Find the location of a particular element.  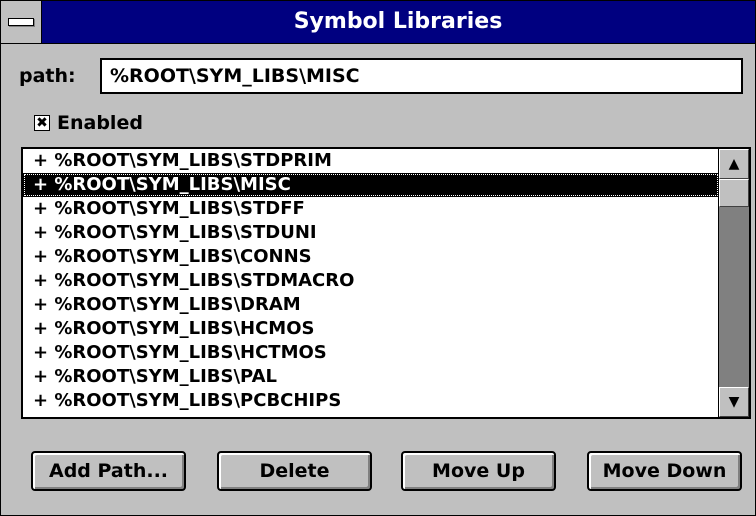

vertical-scrollbar: ▲ ▼ is located at coordinates (733, 283).